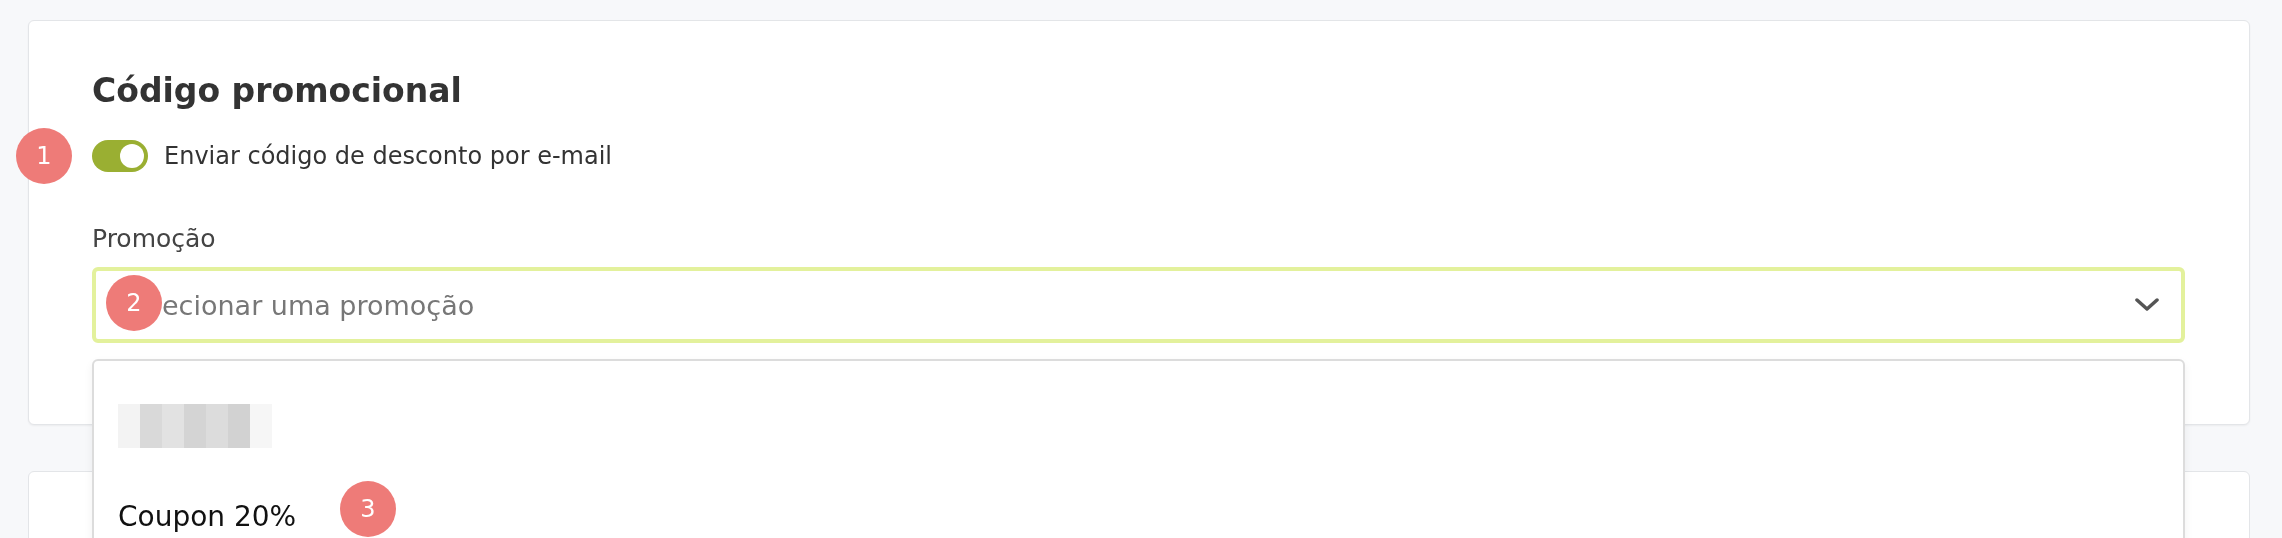 Image resolution: width=2282 pixels, height=538 pixels. I want to click on toggle-switch, so click(120, 156).